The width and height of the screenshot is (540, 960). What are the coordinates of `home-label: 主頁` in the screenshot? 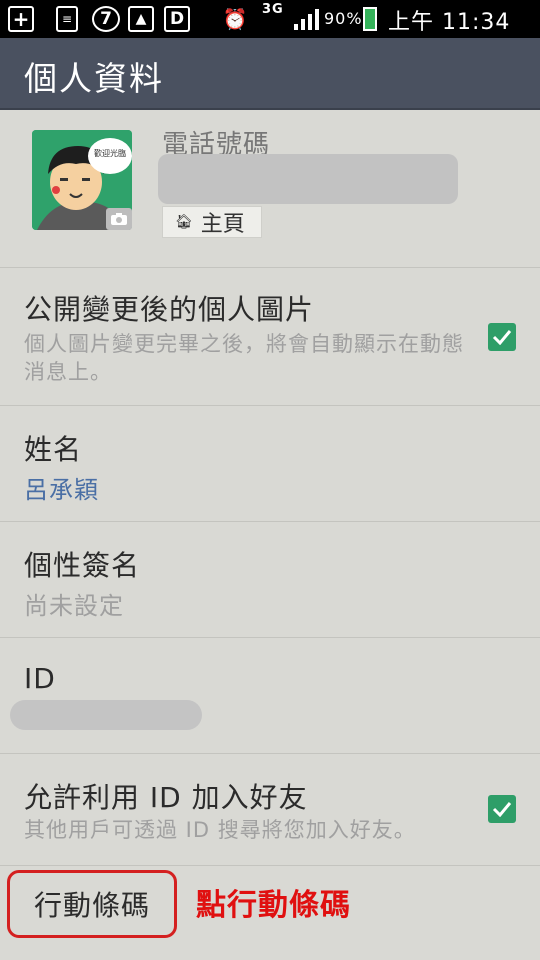 It's located at (222, 224).